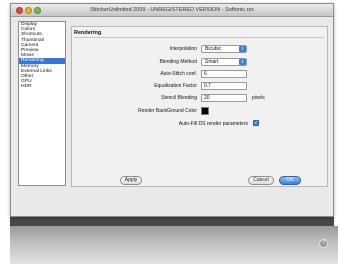 This screenshot has width=340, height=264. Describe the element at coordinates (224, 98) in the screenshot. I see `stencil-field: 20` at that location.